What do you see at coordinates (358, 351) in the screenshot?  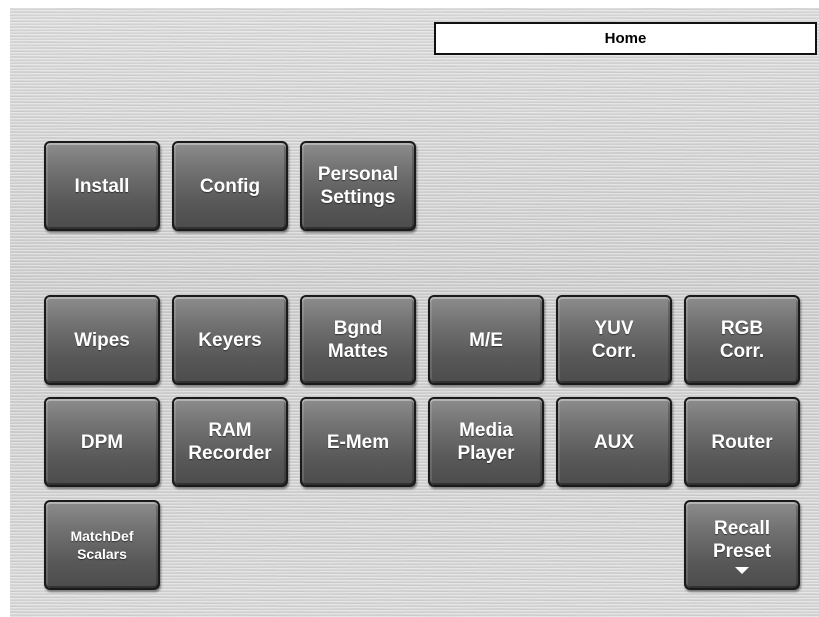 I see `bgnd-mattes-label-line2: Mattes` at bounding box center [358, 351].